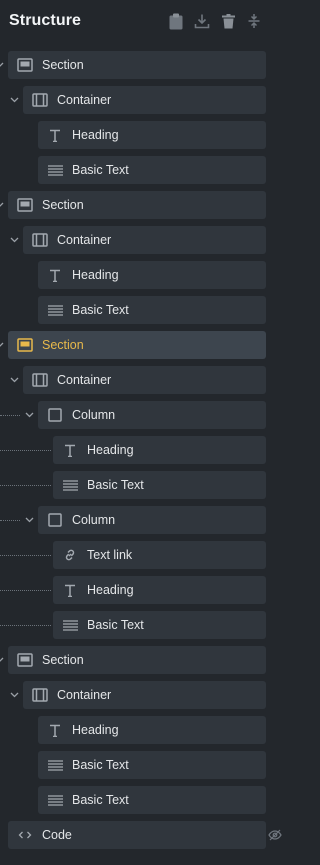  Describe the element at coordinates (25, 835) in the screenshot. I see `code-icon` at that location.